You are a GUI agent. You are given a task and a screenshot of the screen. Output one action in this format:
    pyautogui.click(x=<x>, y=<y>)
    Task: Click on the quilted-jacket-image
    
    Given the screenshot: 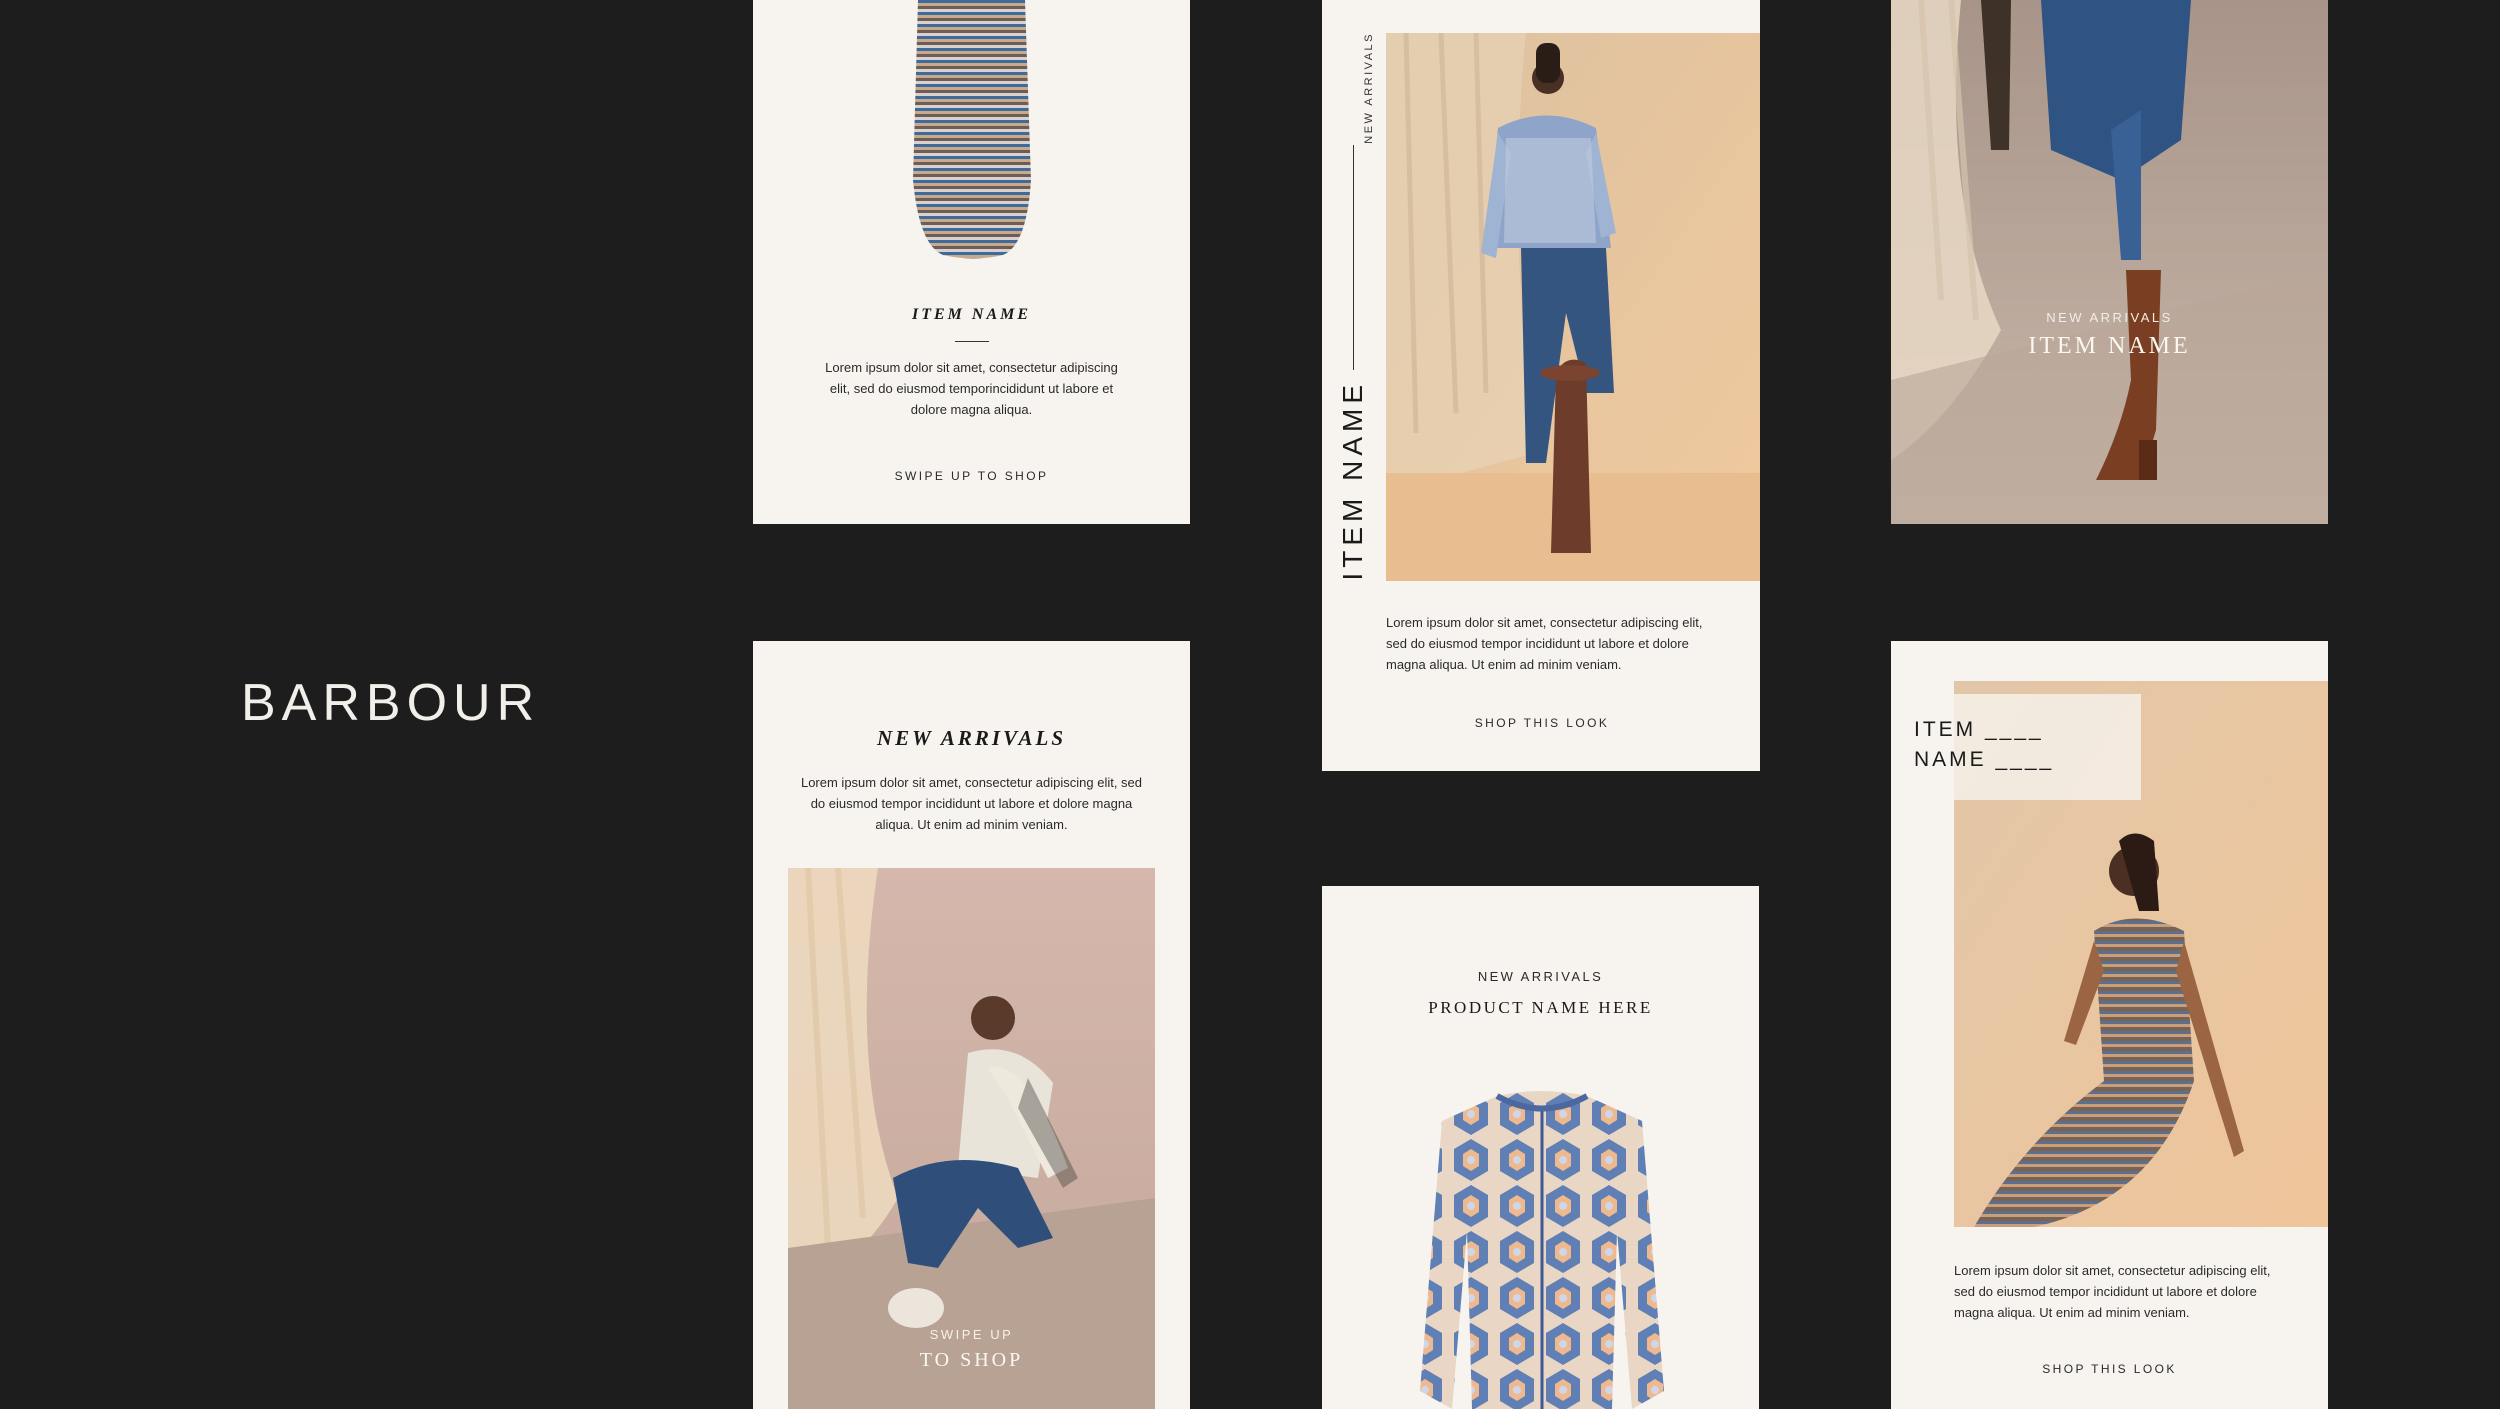 What is the action you would take?
    pyautogui.click(x=1542, y=1250)
    